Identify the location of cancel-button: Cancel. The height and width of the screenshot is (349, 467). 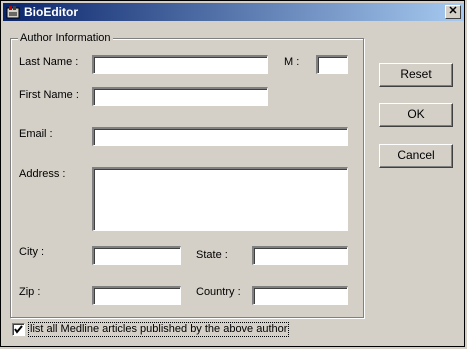
(416, 156).